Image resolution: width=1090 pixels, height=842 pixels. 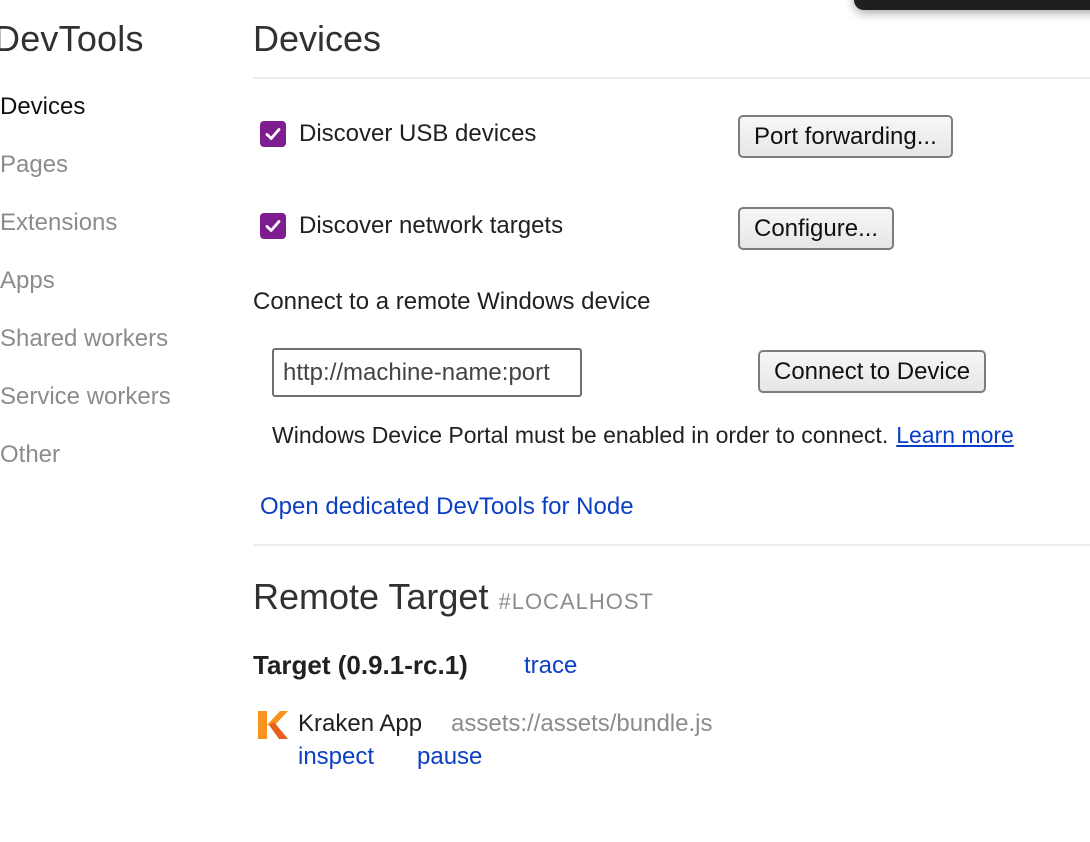 I want to click on discover-network-row: Discover network targets, so click(x=411, y=226).